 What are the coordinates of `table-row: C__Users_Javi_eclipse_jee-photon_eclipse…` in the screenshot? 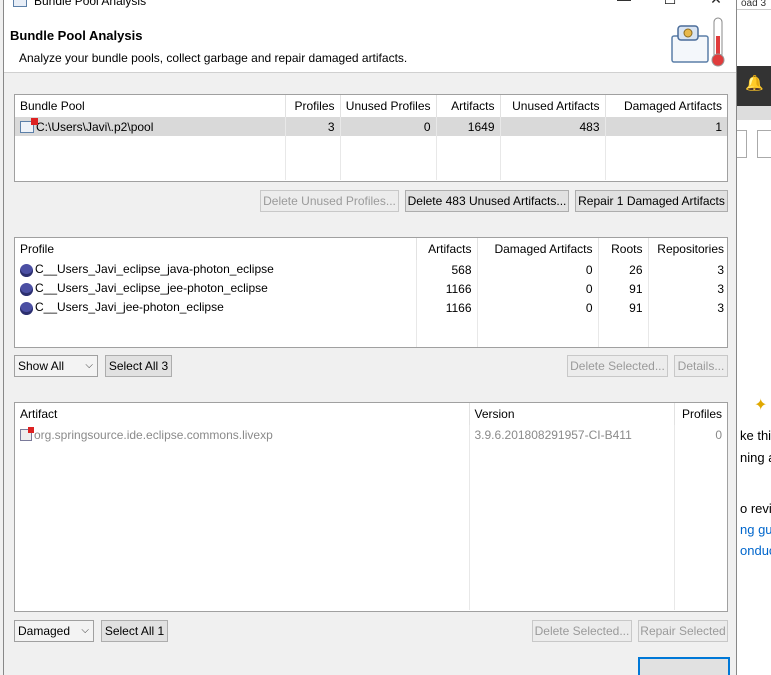 It's located at (371, 288).